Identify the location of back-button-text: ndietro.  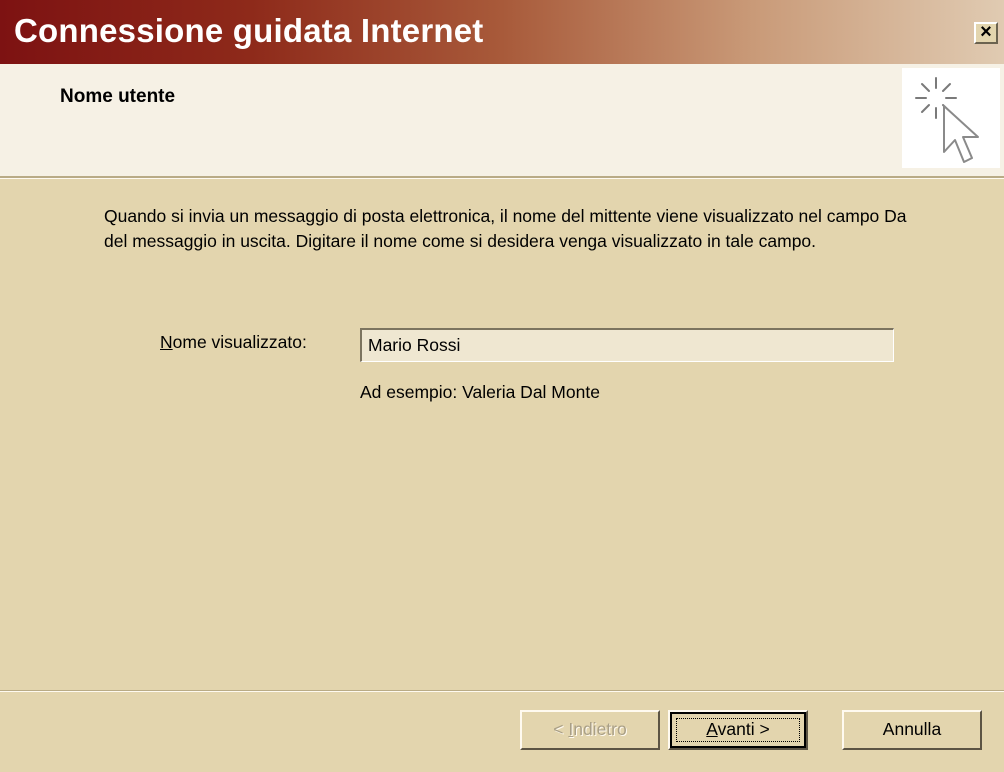
(600, 729).